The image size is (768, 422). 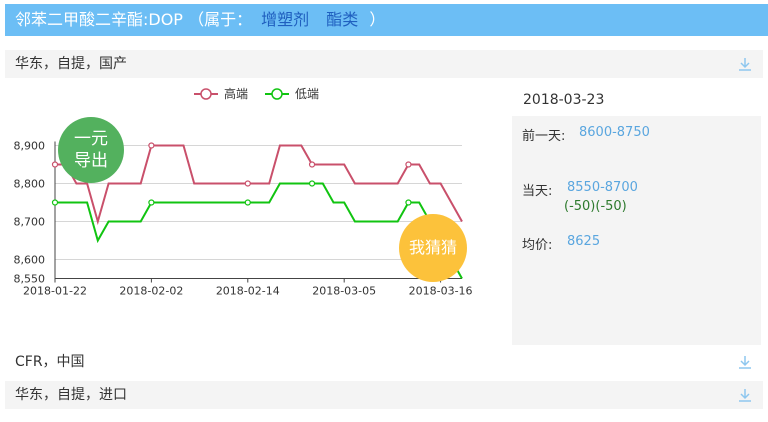 What do you see at coordinates (584, 241) in the screenshot?
I see `avg-value: 8625` at bounding box center [584, 241].